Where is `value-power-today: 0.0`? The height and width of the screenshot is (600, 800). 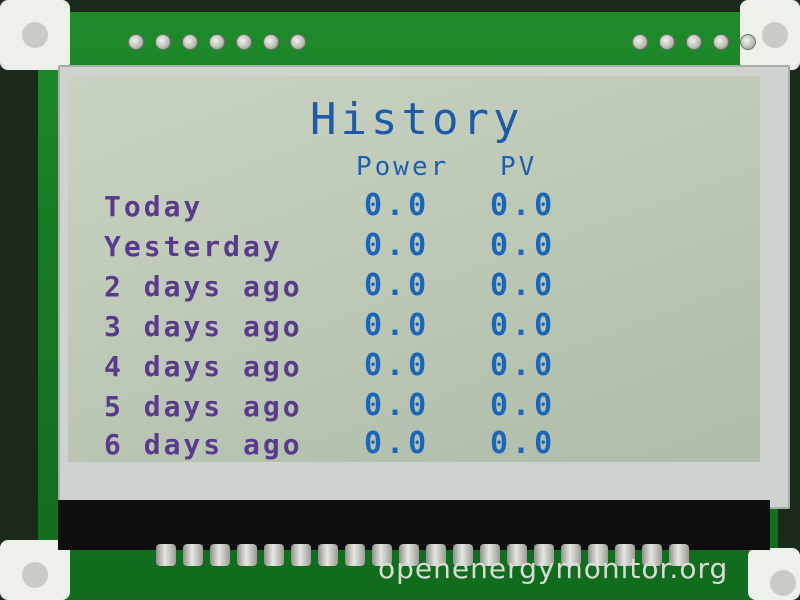 value-power-today: 0.0 is located at coordinates (397, 205).